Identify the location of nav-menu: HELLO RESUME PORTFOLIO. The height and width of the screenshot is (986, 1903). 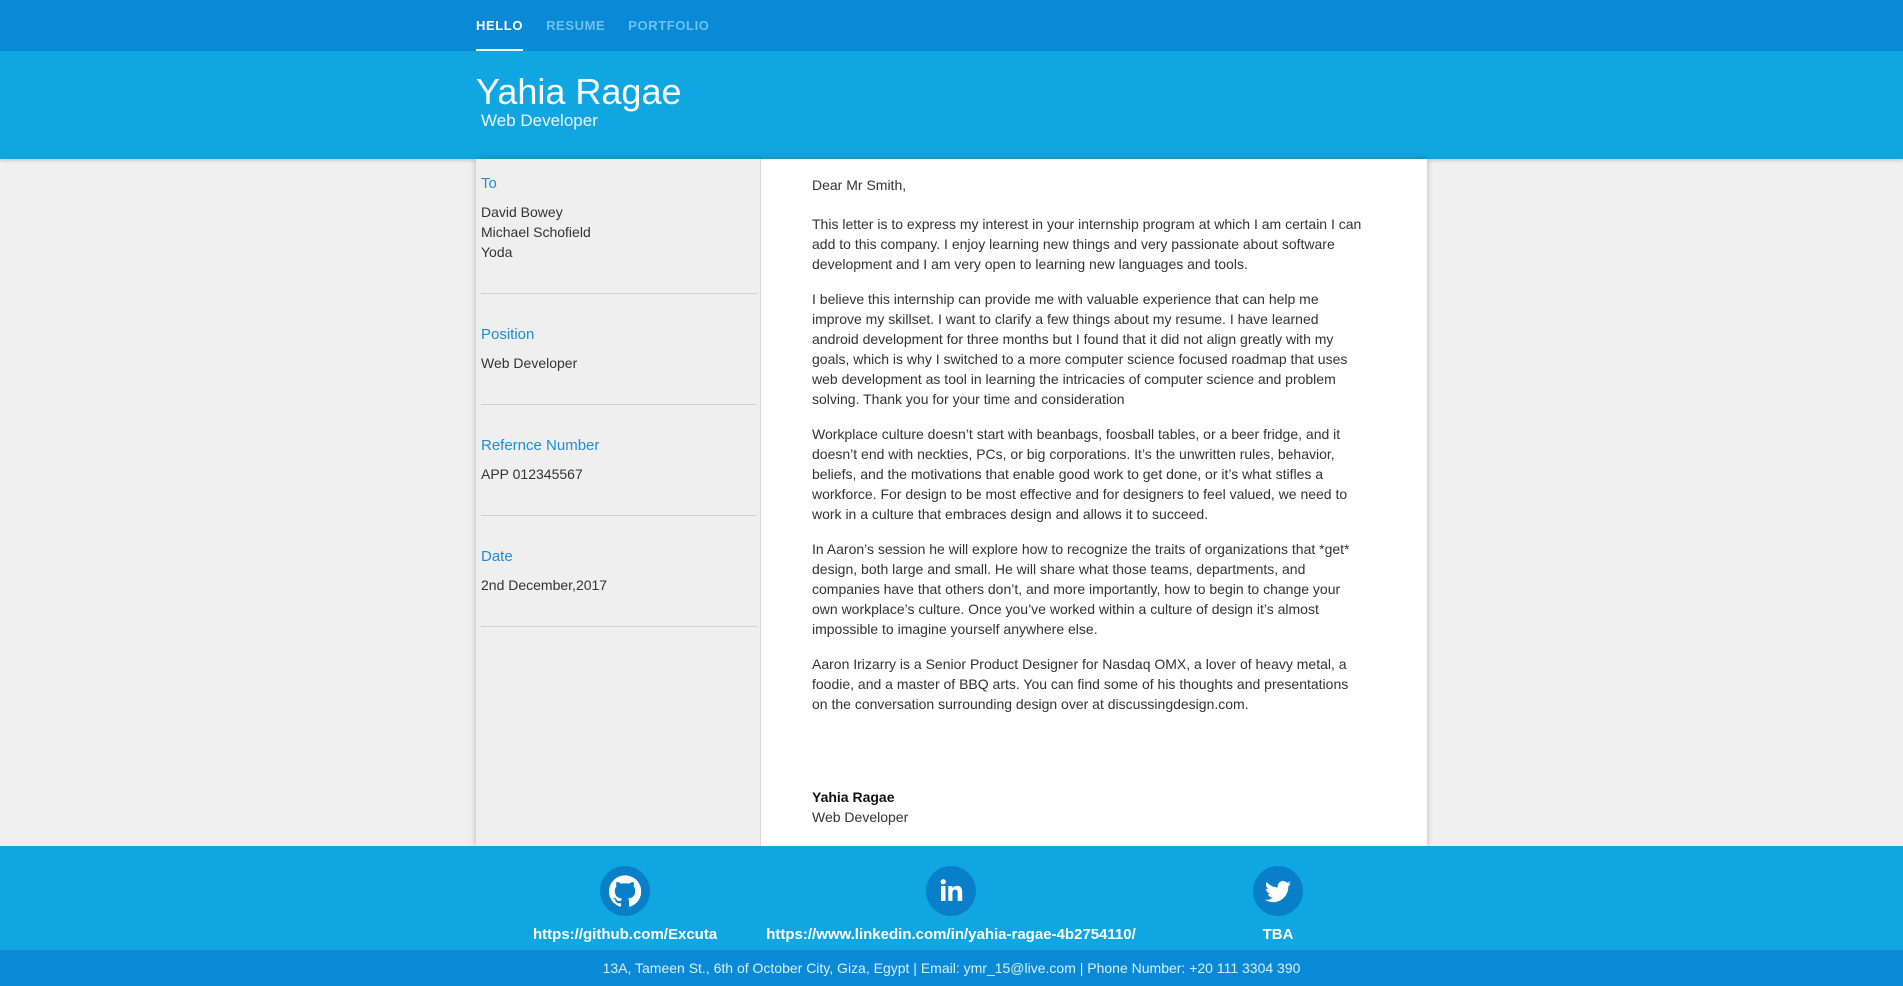
(604, 25).